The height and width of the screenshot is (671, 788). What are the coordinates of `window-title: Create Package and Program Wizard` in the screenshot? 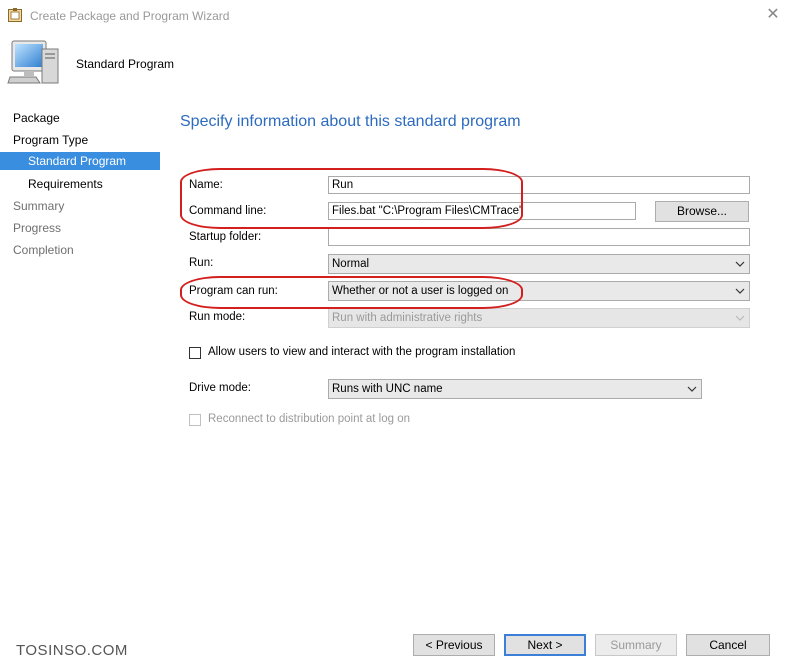 It's located at (130, 16).